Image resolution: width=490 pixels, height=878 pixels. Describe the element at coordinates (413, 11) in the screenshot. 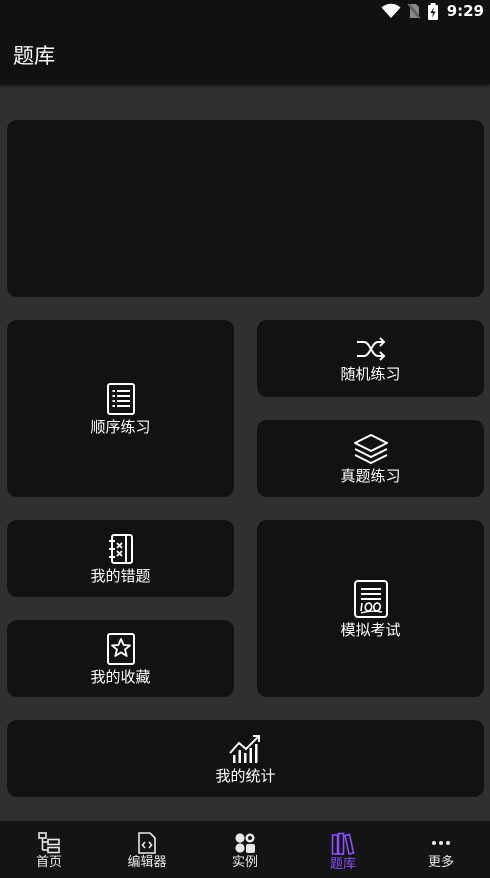

I see `no-sim-icon` at that location.